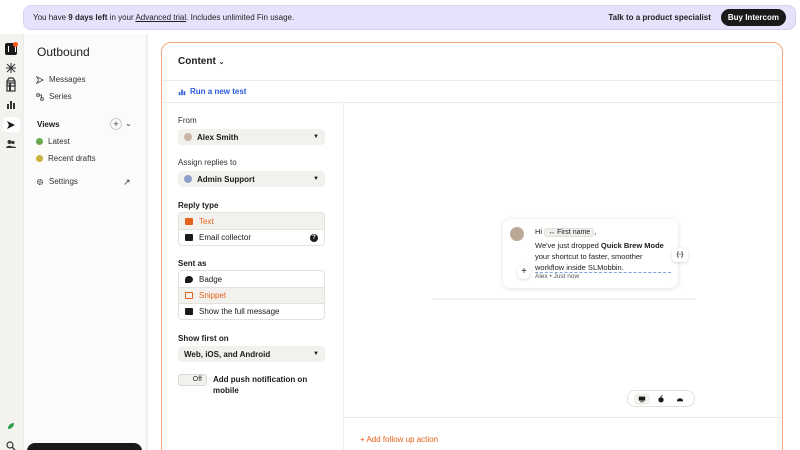 The width and height of the screenshot is (800, 450). I want to click on android-icon, so click(680, 399).